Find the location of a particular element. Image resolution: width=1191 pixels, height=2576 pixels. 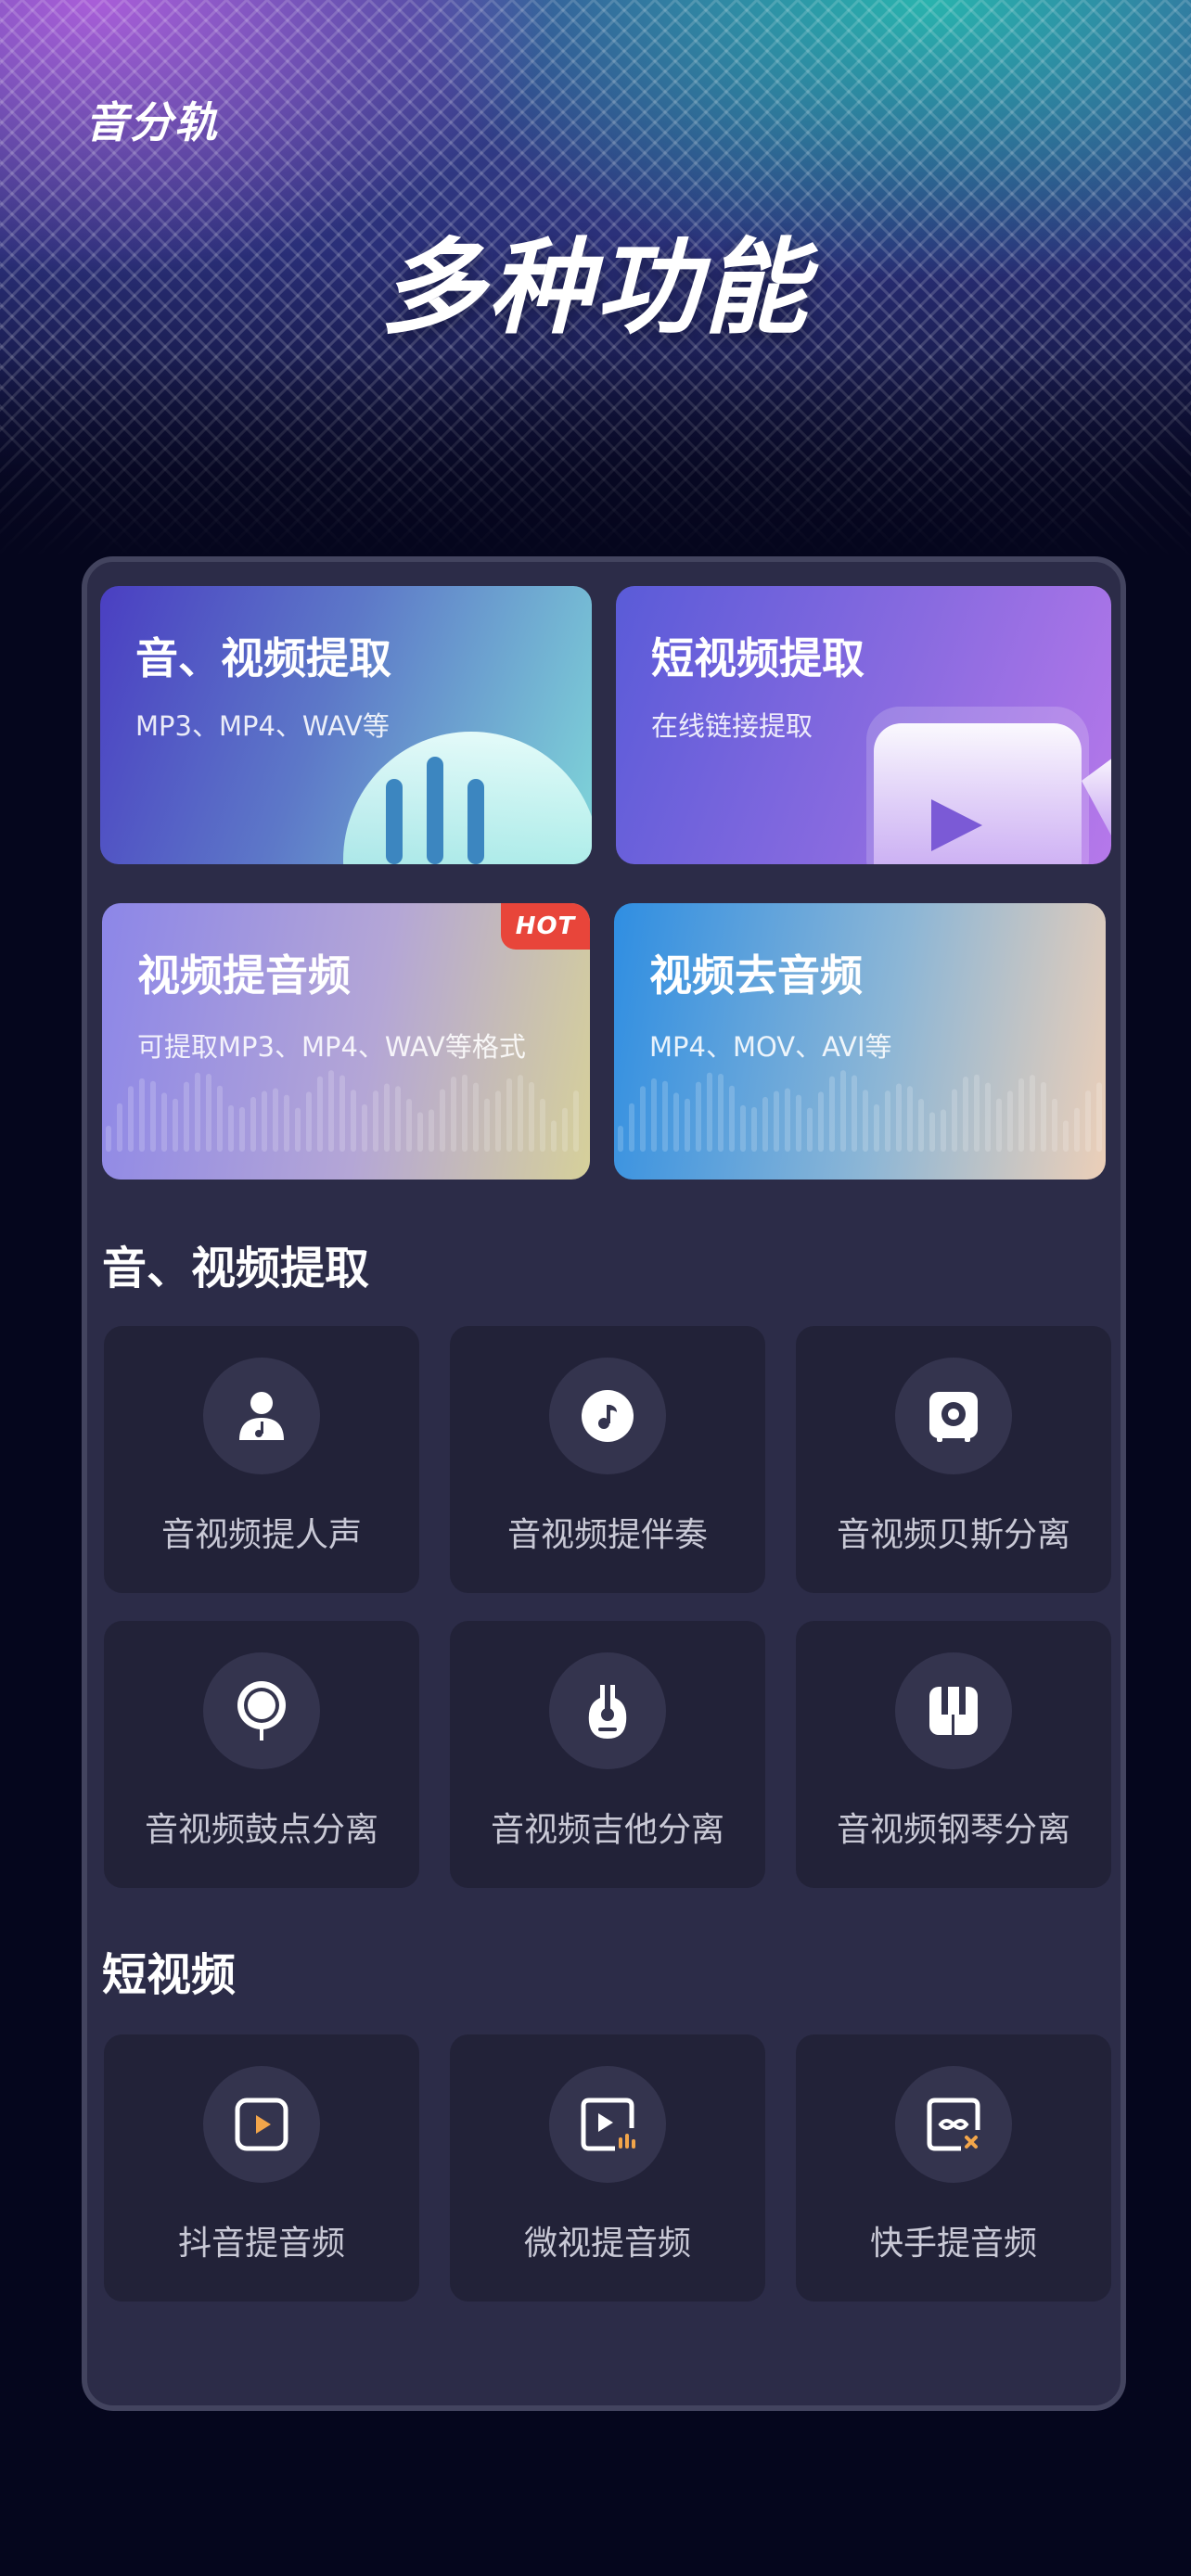

hot-badge: HOT is located at coordinates (545, 927).